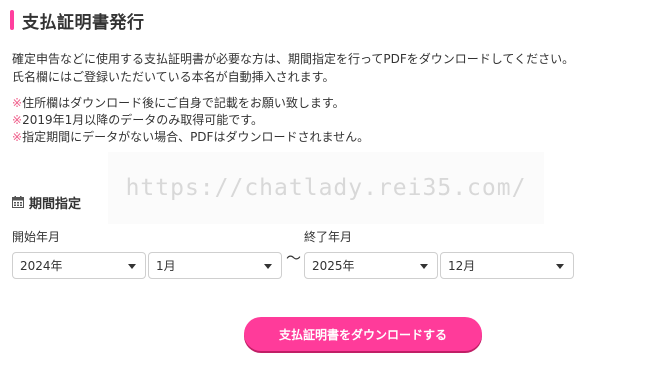 Image resolution: width=653 pixels, height=378 pixels. Describe the element at coordinates (143, 120) in the screenshot. I see `note-text: 2019年1月以降のデータのみ取得可能です。` at that location.